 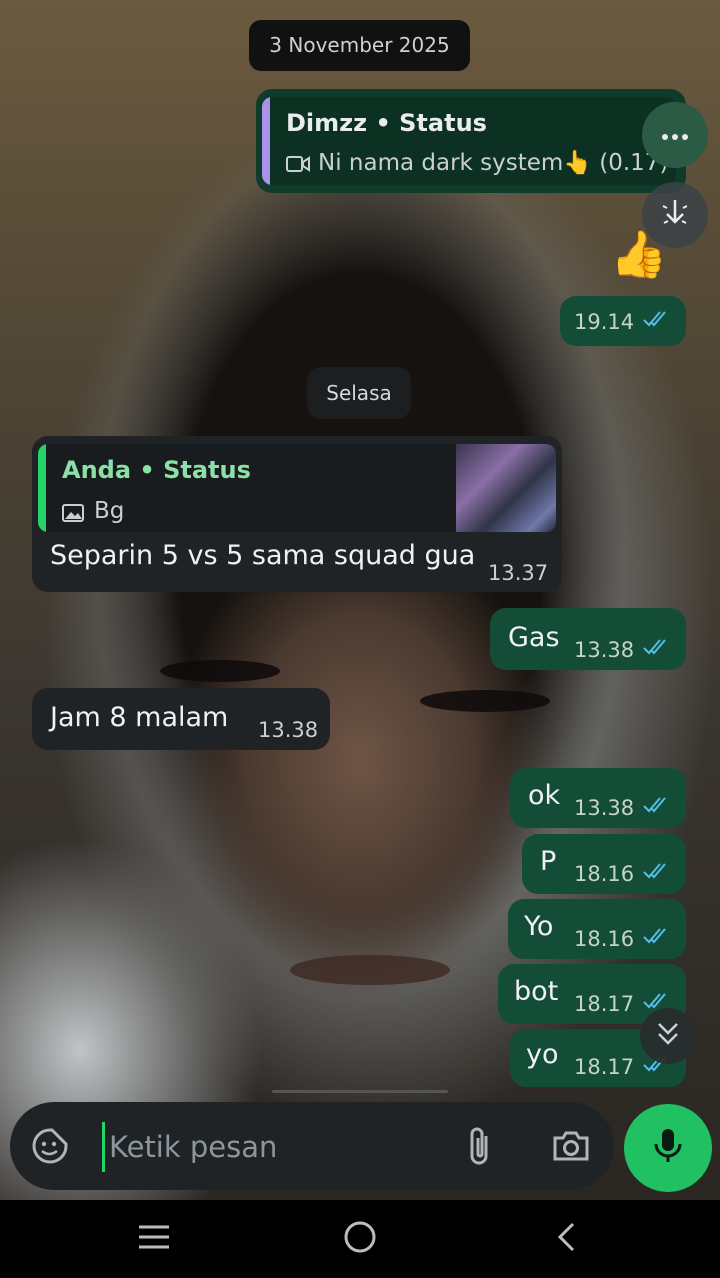 I want to click on voice-record-button, so click(x=668, y=1148).